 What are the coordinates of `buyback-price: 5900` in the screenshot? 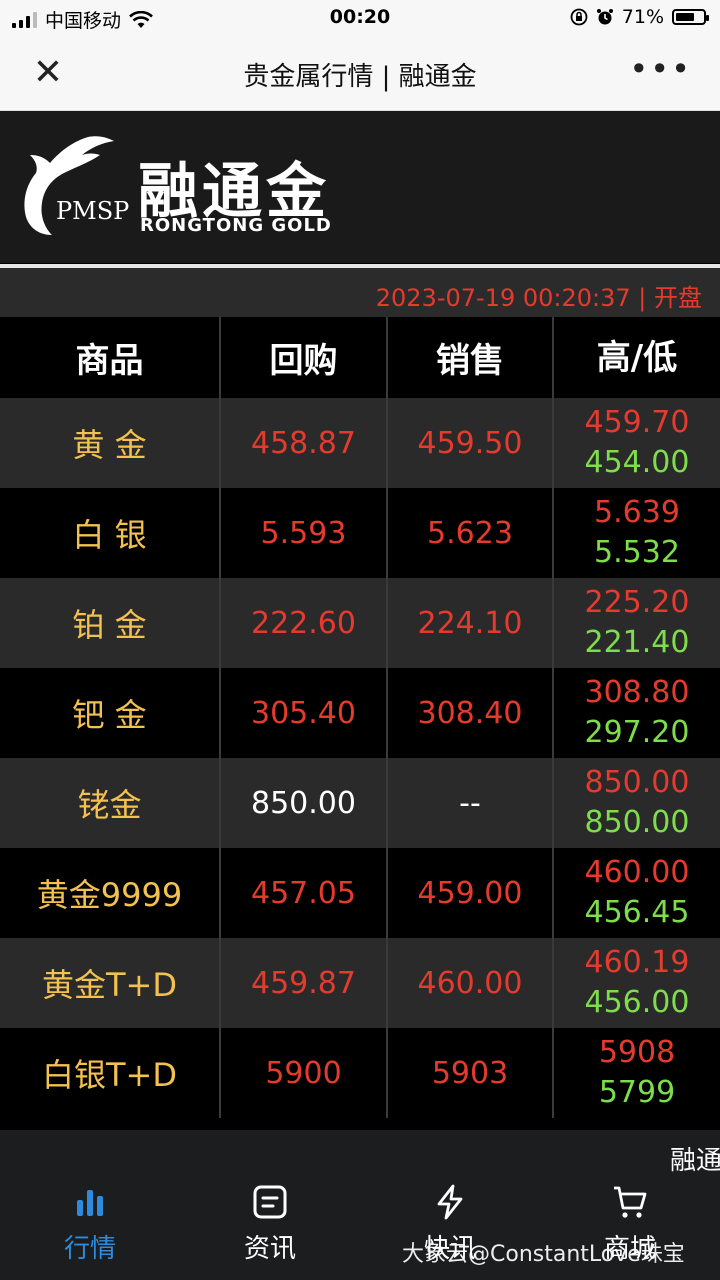 It's located at (304, 1073).